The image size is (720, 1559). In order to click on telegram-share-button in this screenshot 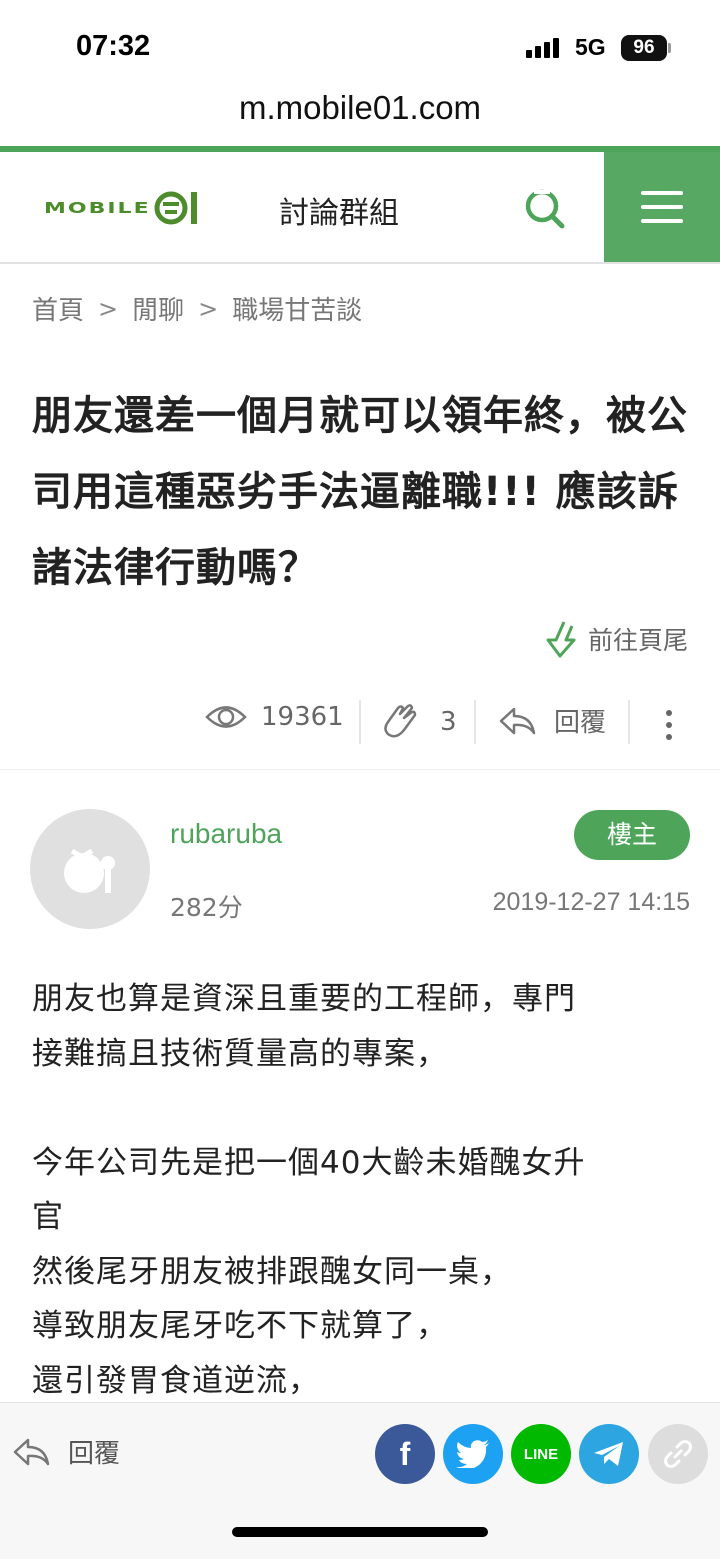, I will do `click(609, 1454)`.